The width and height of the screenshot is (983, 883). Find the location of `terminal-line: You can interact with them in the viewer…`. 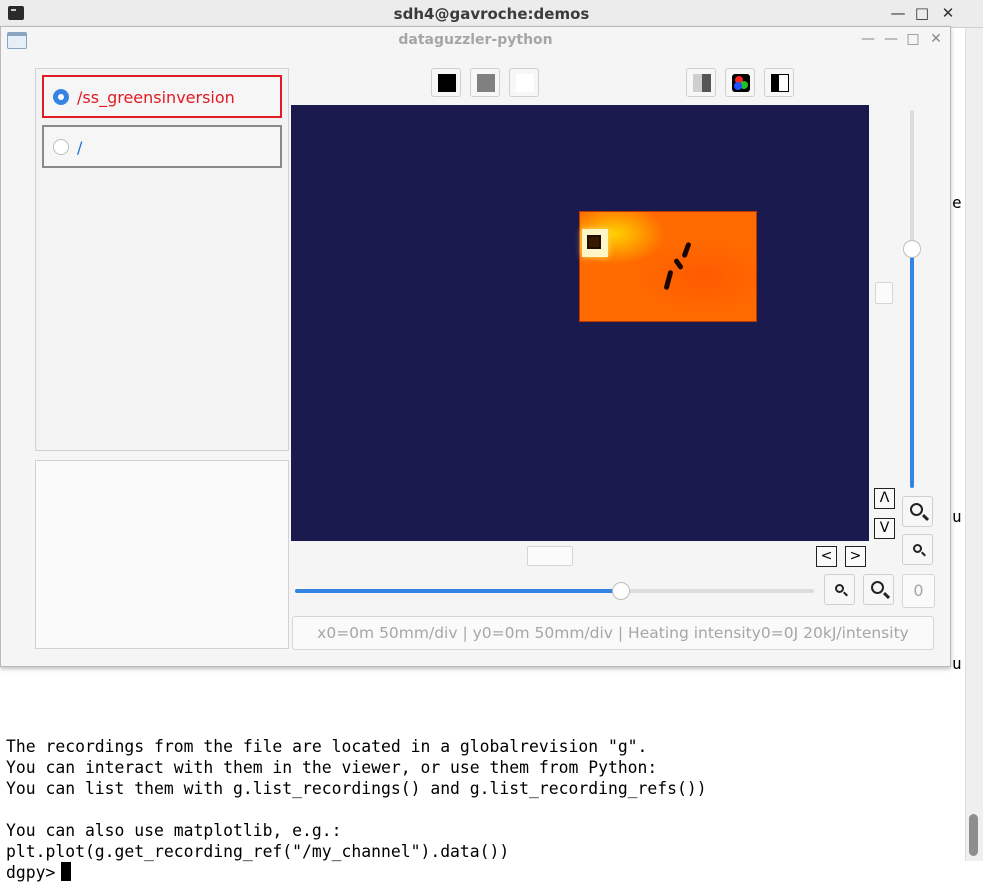

terminal-line: You can interact with them in the viewer… is located at coordinates (332, 767).